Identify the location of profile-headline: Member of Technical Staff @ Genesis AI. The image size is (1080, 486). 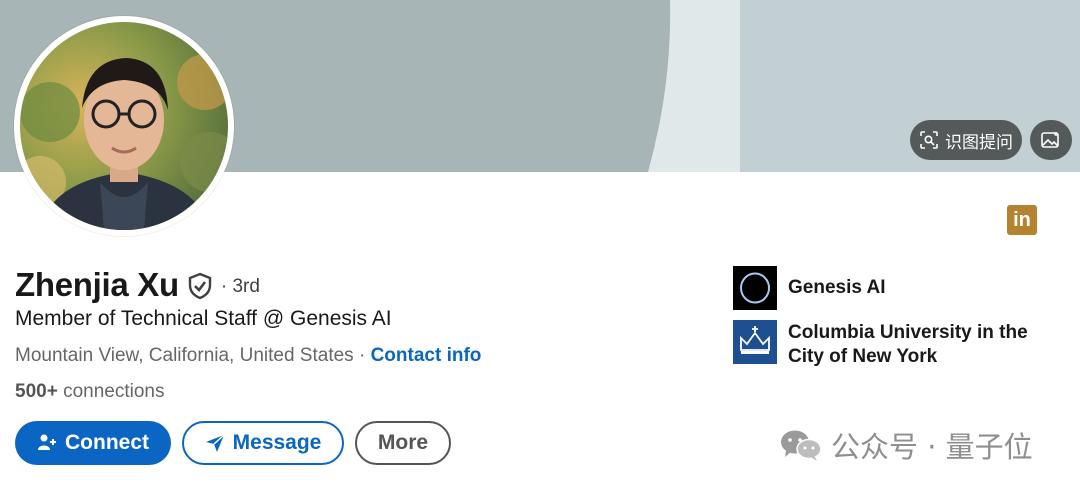
(203, 318).